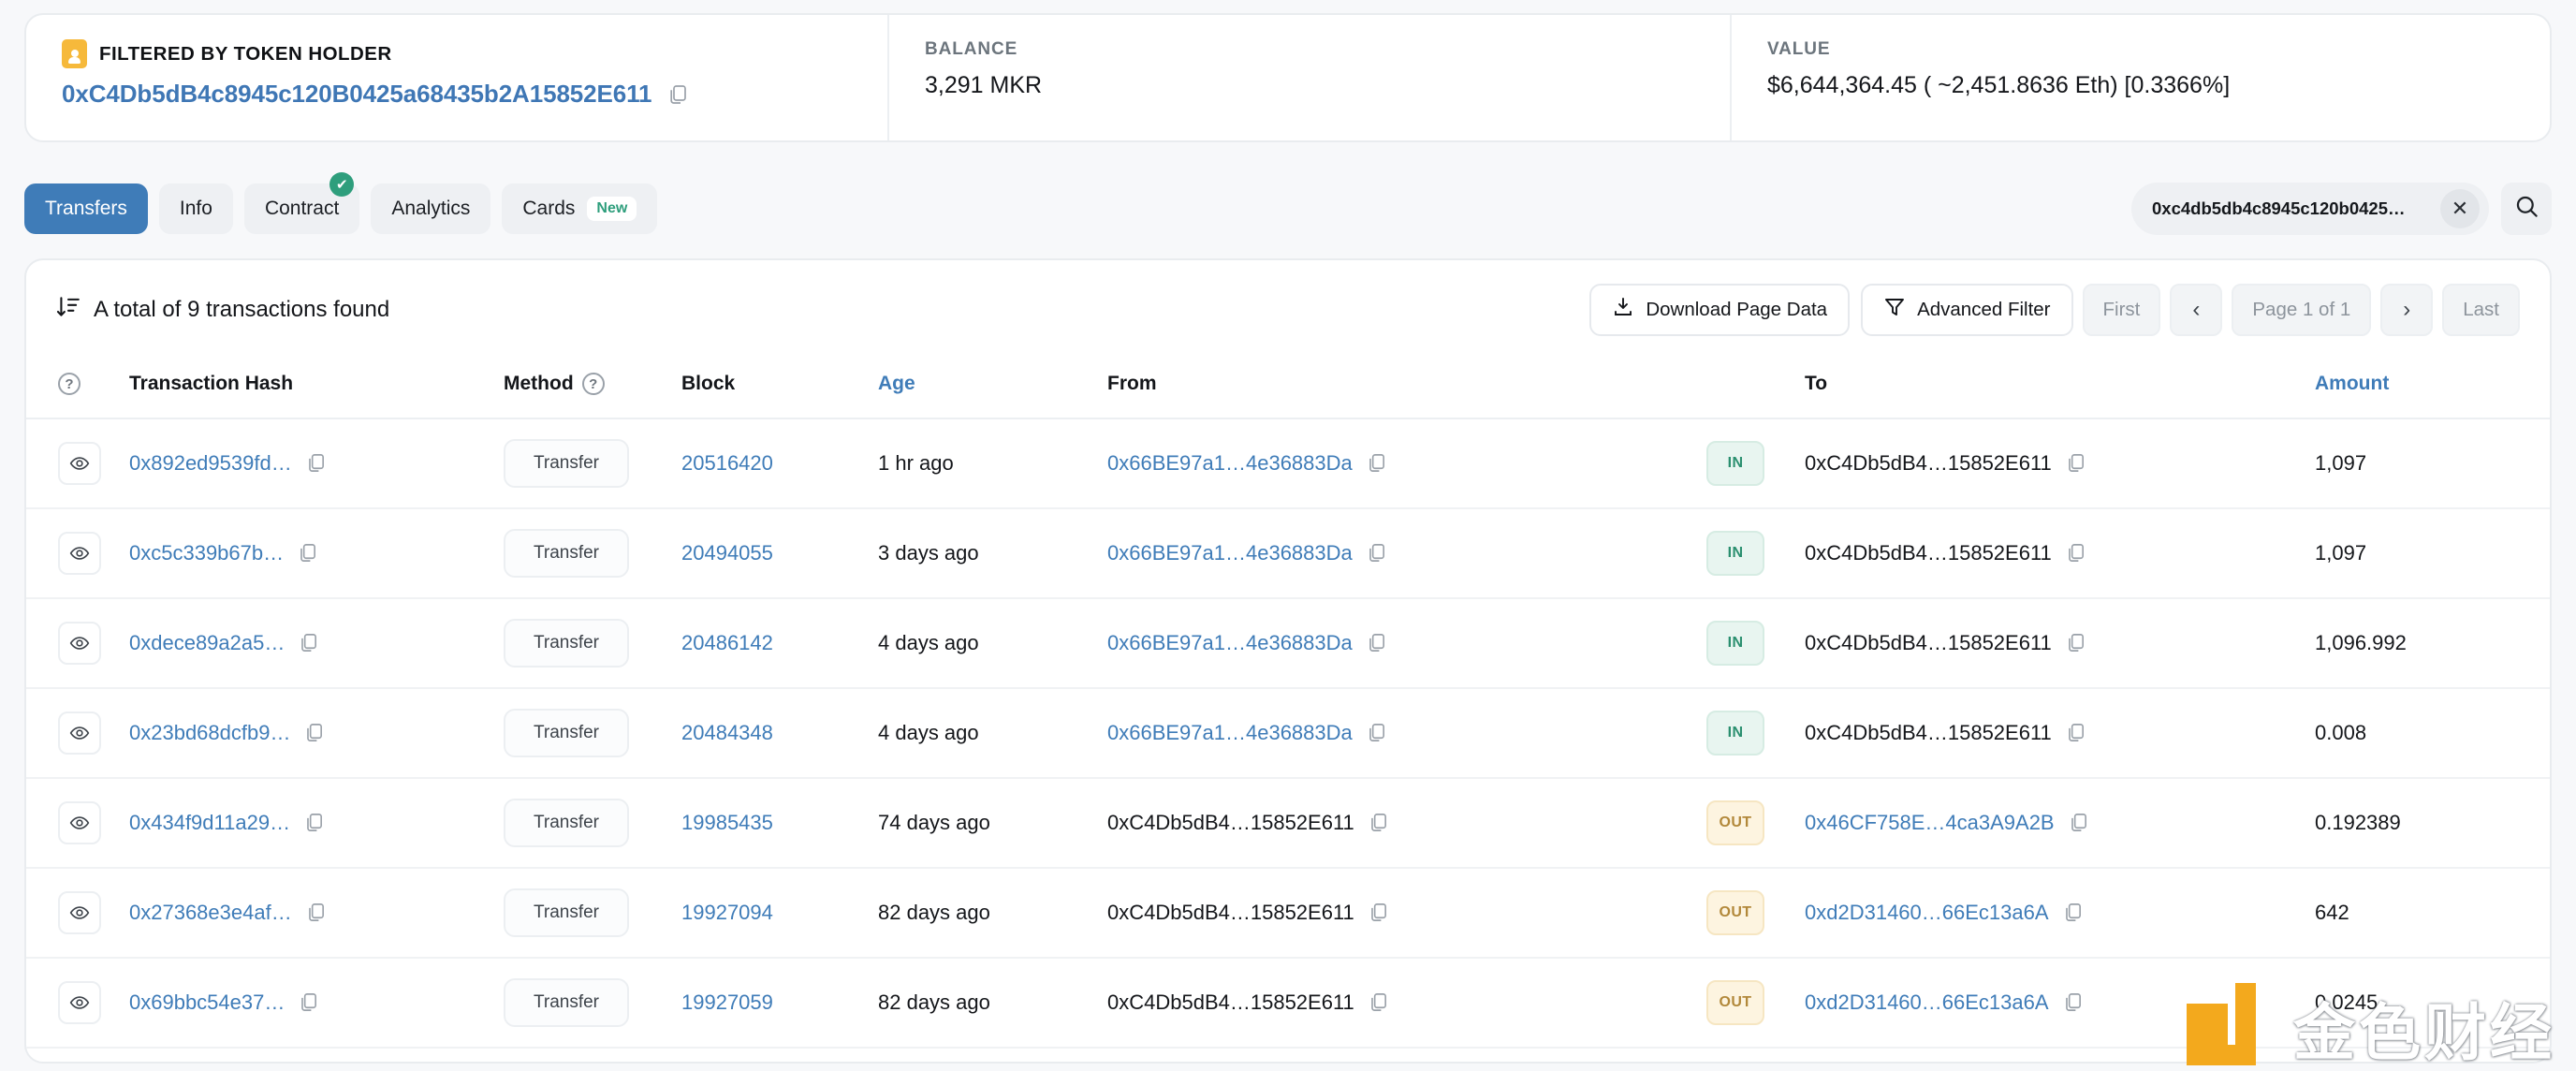  Describe the element at coordinates (2481, 310) in the screenshot. I see `pagination-last-button: Last` at that location.